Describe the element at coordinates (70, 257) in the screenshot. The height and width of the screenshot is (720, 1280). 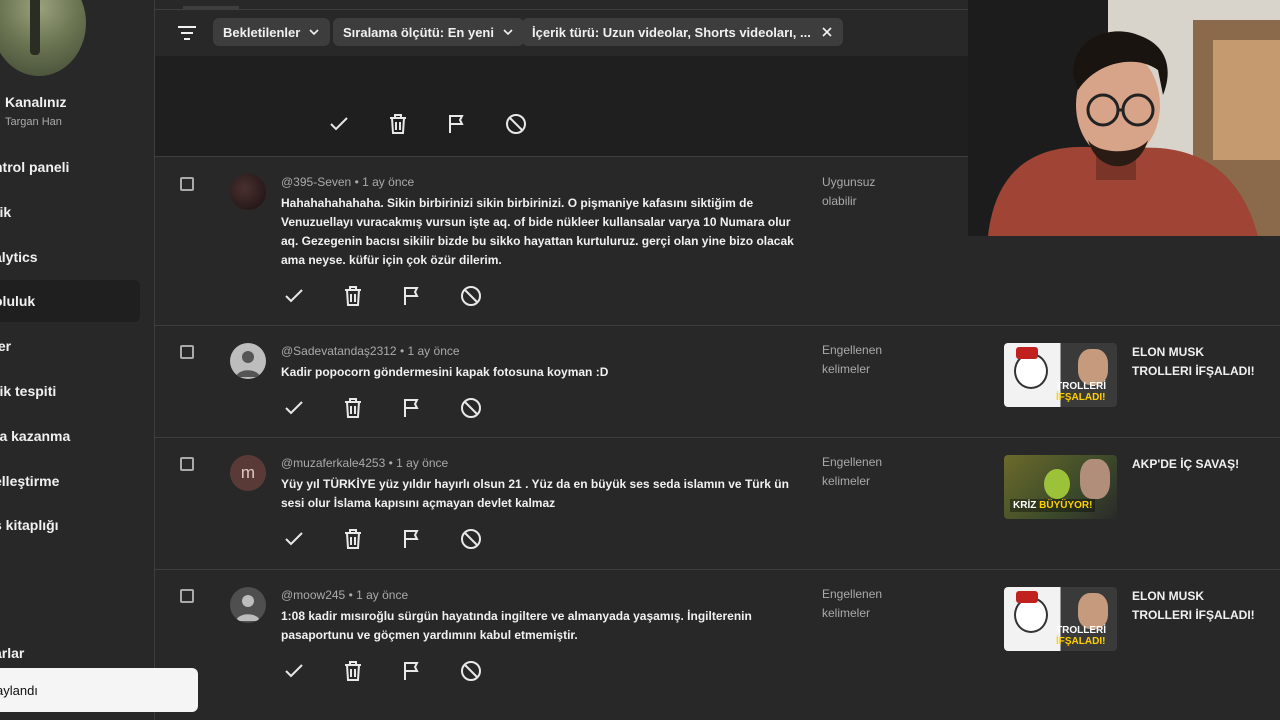
I see `sidebar-item-analytics: alytics` at that location.